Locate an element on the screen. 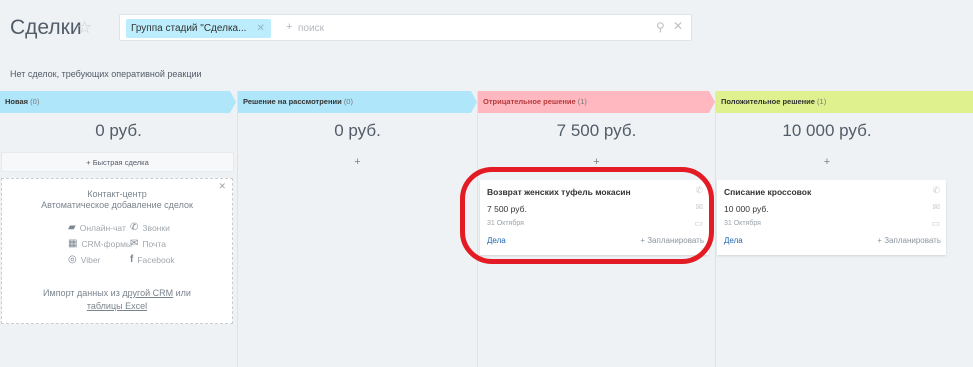  mail-item: ✉ Почта is located at coordinates (148, 243).